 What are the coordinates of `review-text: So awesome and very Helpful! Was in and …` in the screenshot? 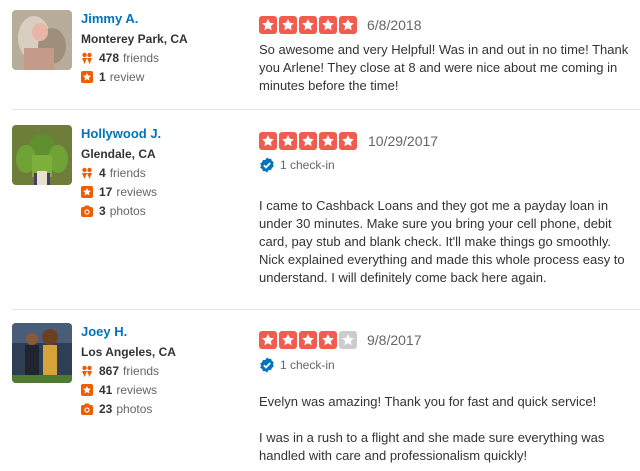 It's located at (445, 68).